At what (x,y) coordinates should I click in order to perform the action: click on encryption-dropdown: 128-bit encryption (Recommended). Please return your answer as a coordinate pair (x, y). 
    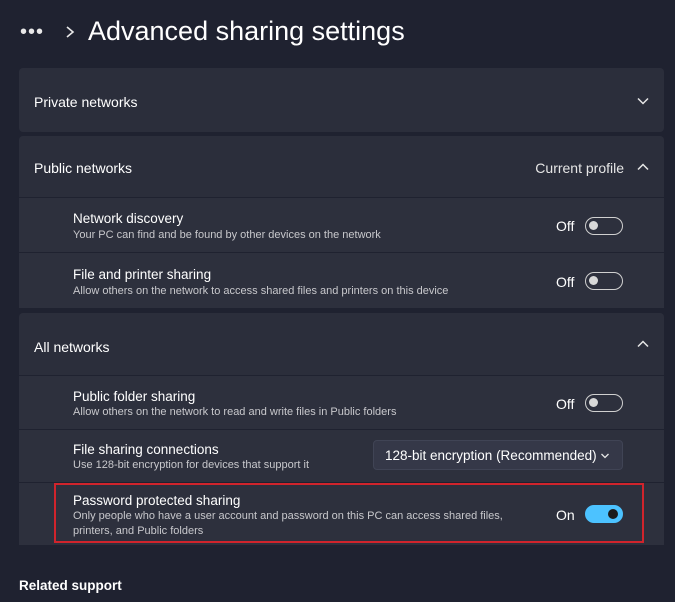
    Looking at the image, I should click on (498, 455).